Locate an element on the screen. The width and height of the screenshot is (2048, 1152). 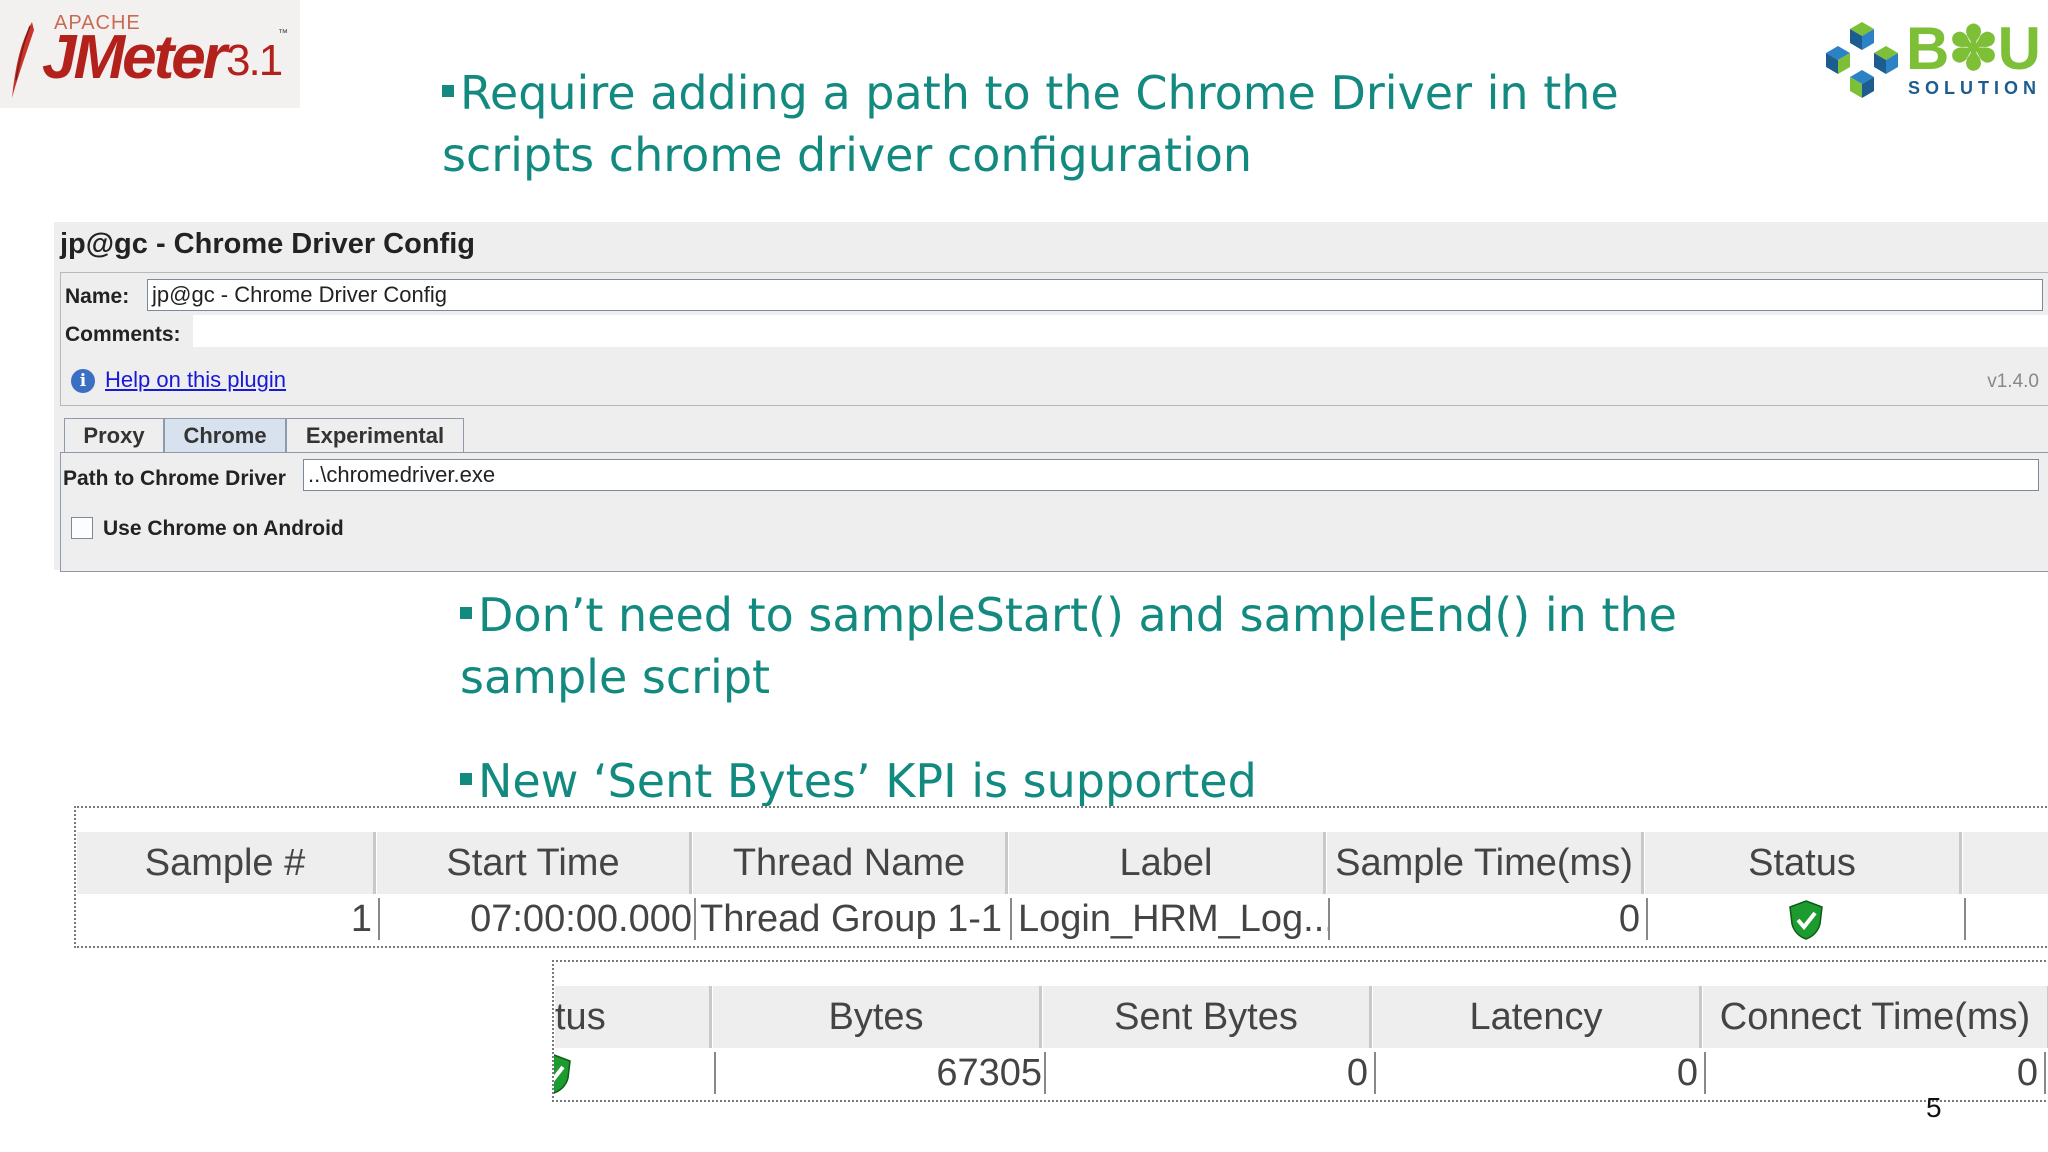
plugin-version: v1.4.0 is located at coordinates (2013, 381).